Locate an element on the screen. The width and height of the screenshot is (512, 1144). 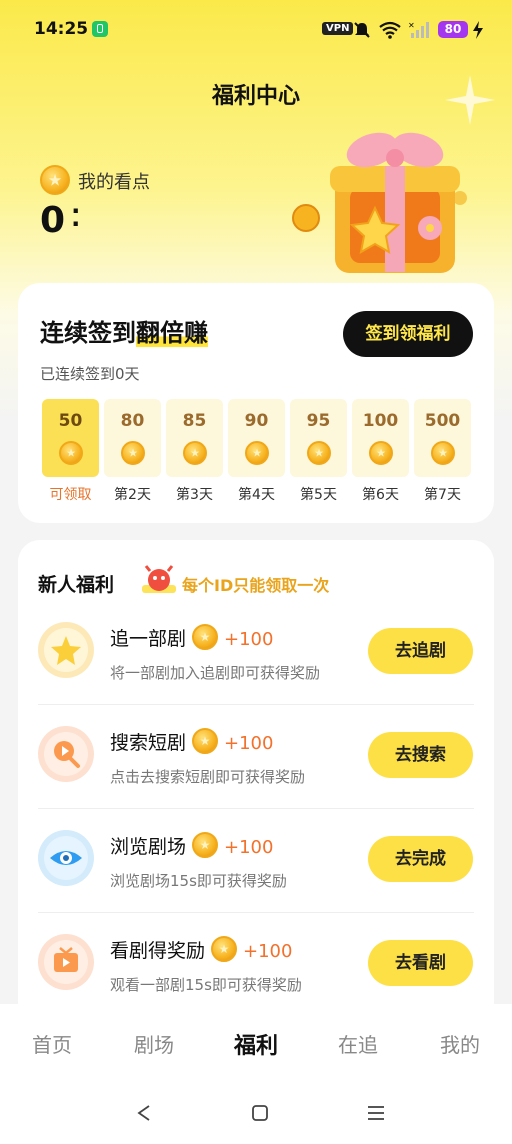
search-icon is located at coordinates (66, 754).